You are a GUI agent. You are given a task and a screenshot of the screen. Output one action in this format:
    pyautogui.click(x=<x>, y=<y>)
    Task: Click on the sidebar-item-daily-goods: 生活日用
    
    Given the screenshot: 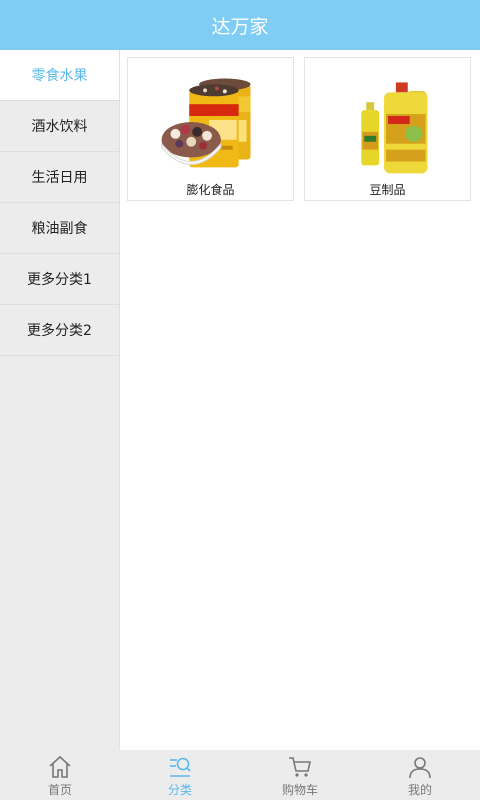 What is the action you would take?
    pyautogui.click(x=59, y=177)
    